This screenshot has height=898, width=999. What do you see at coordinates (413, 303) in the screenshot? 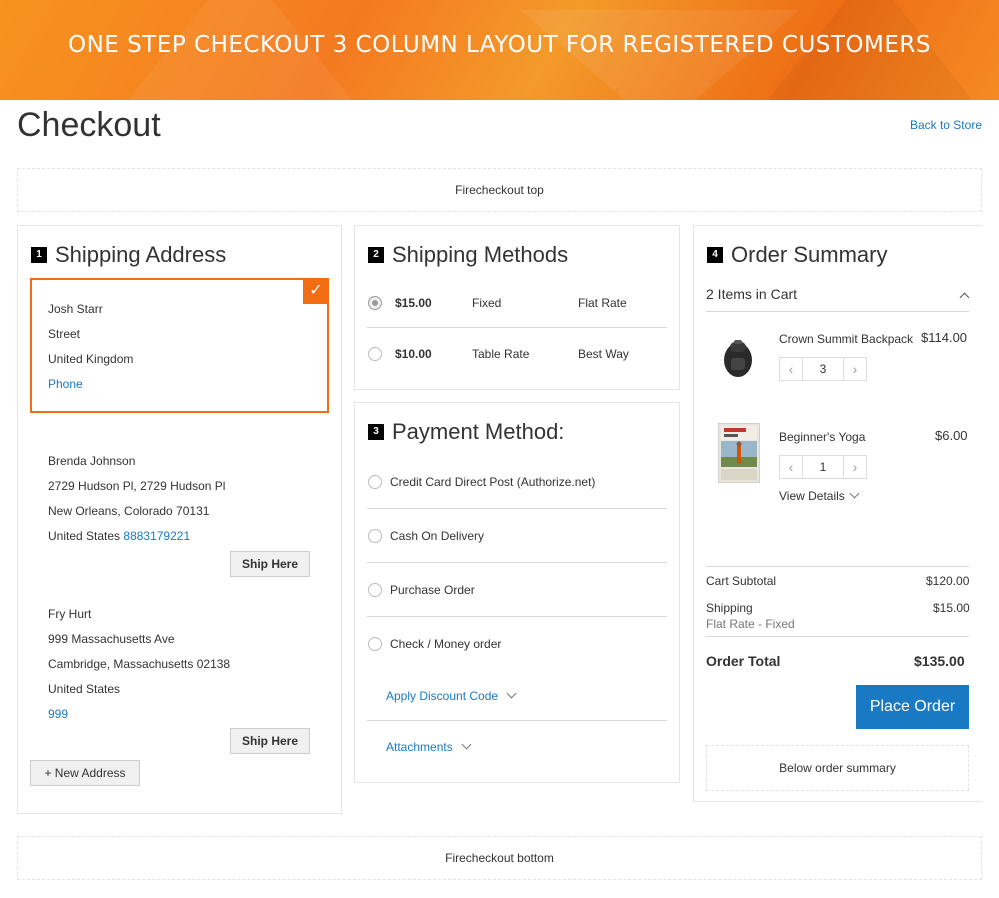
I see `shipping-price: $15.00` at bounding box center [413, 303].